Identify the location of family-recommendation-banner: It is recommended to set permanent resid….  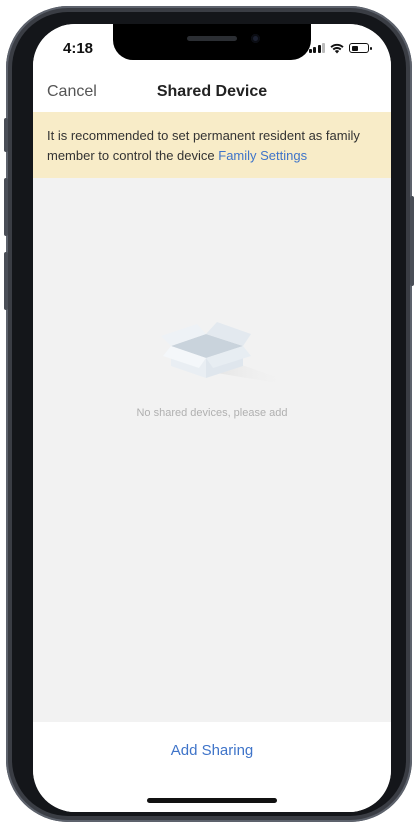
(212, 145).